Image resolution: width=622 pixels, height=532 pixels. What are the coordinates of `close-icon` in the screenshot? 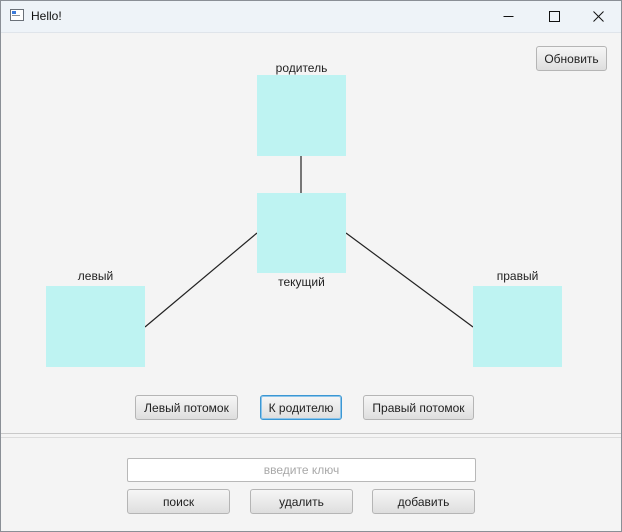 It's located at (598, 16).